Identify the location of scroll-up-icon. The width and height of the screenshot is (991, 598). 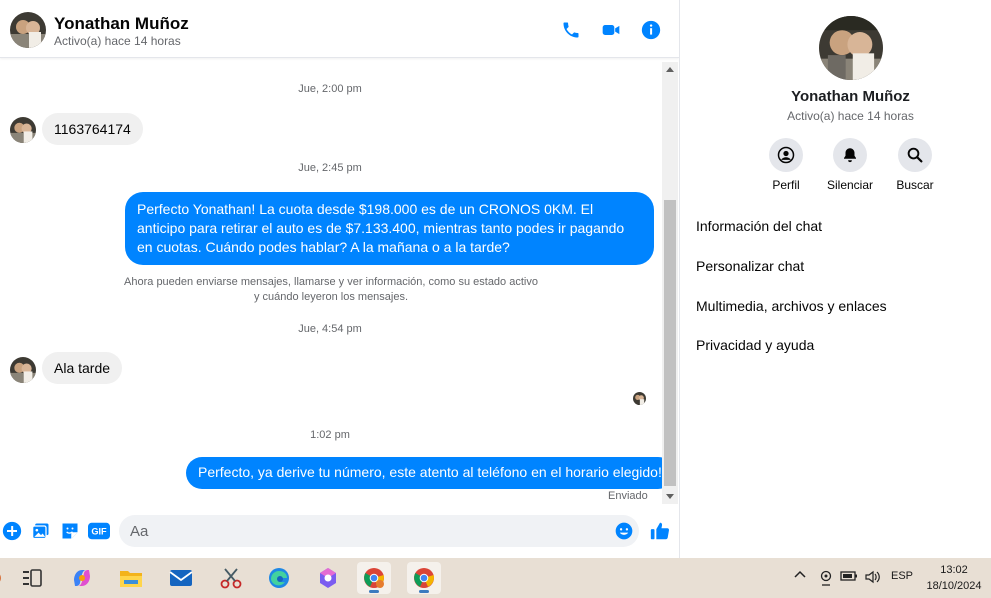
(670, 69).